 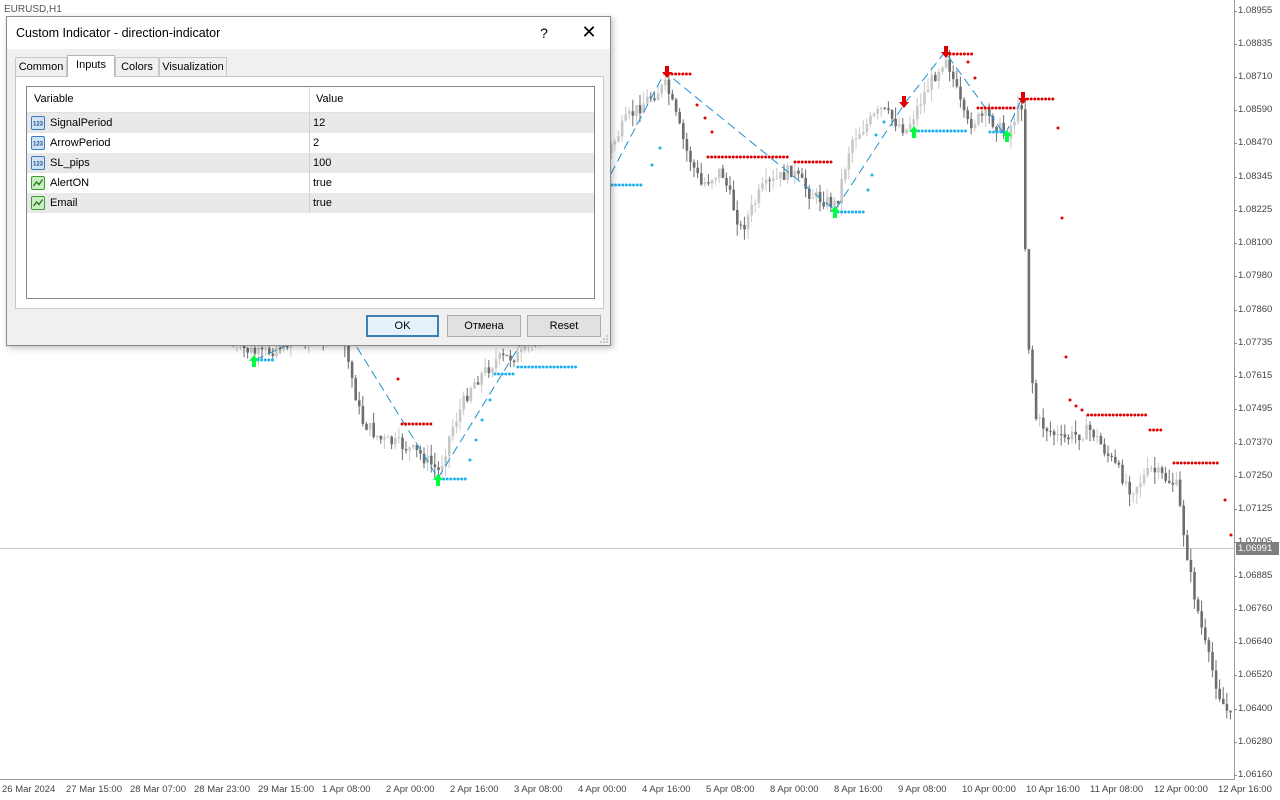 I want to click on param-value: 2, so click(x=316, y=143).